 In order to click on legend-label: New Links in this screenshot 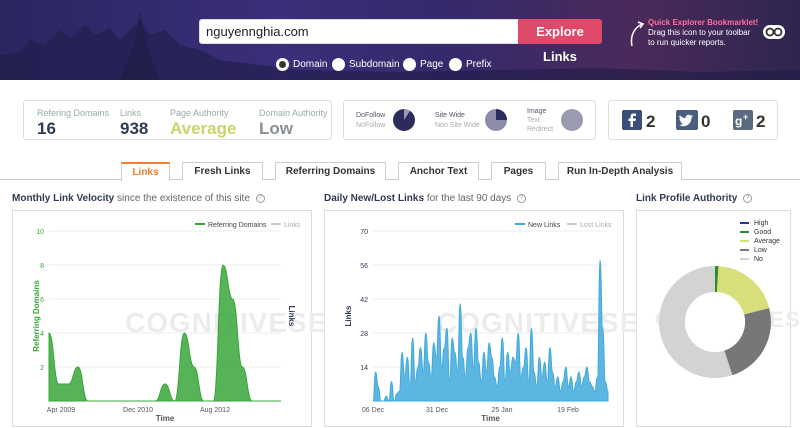, I will do `click(544, 225)`.